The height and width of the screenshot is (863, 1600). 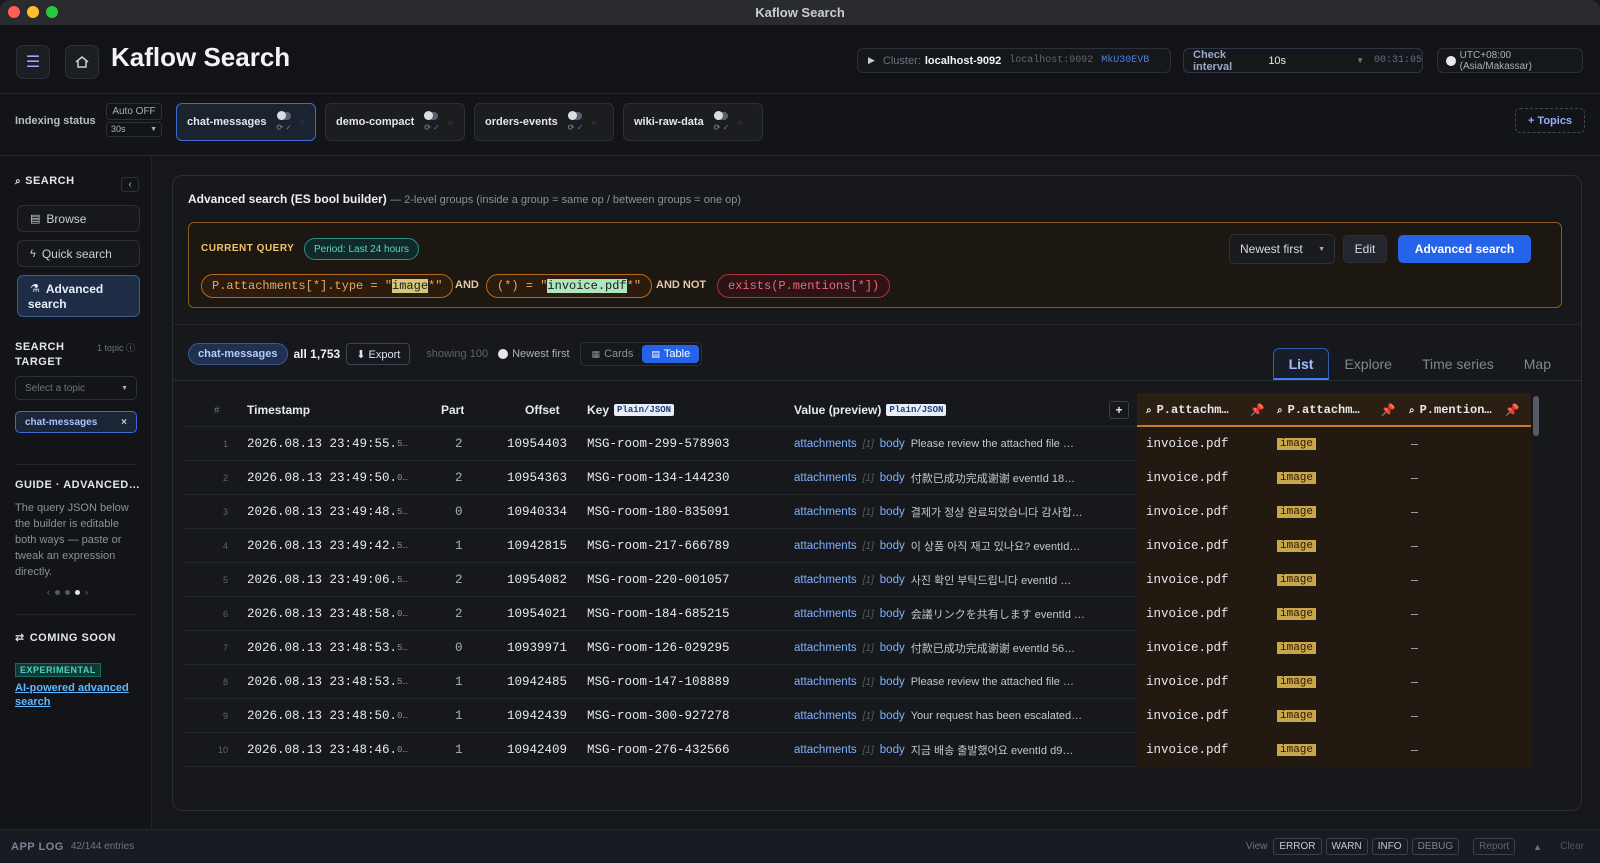 What do you see at coordinates (1537, 364) in the screenshot?
I see `tab-map: Map` at bounding box center [1537, 364].